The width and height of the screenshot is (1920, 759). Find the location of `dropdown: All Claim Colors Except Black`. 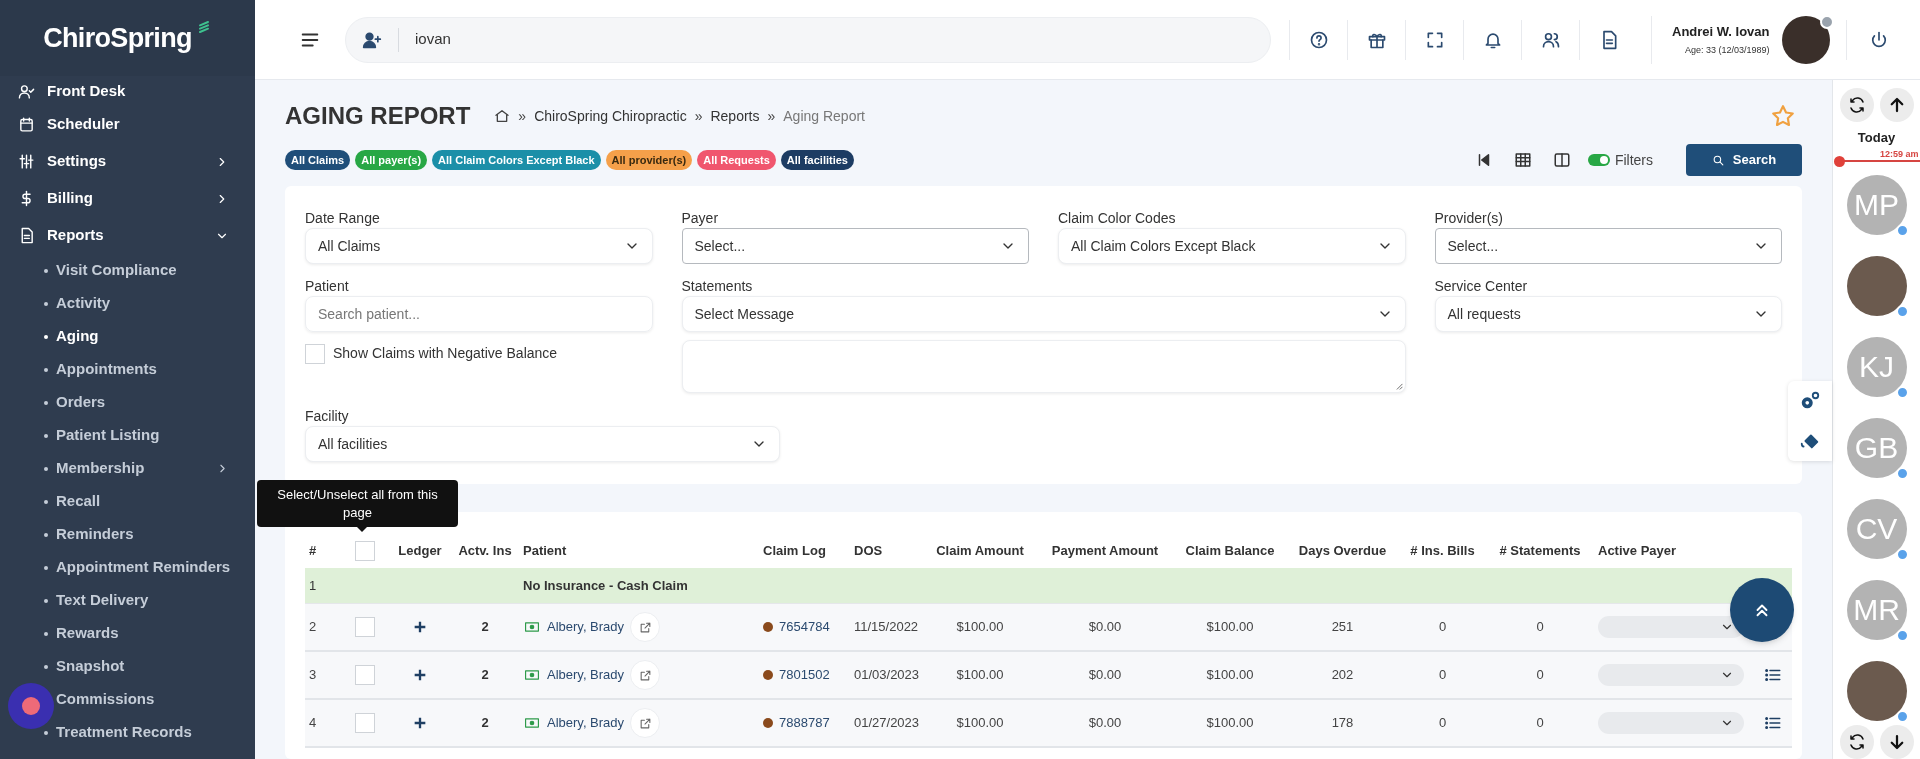

dropdown: All Claim Colors Except Black is located at coordinates (1232, 246).